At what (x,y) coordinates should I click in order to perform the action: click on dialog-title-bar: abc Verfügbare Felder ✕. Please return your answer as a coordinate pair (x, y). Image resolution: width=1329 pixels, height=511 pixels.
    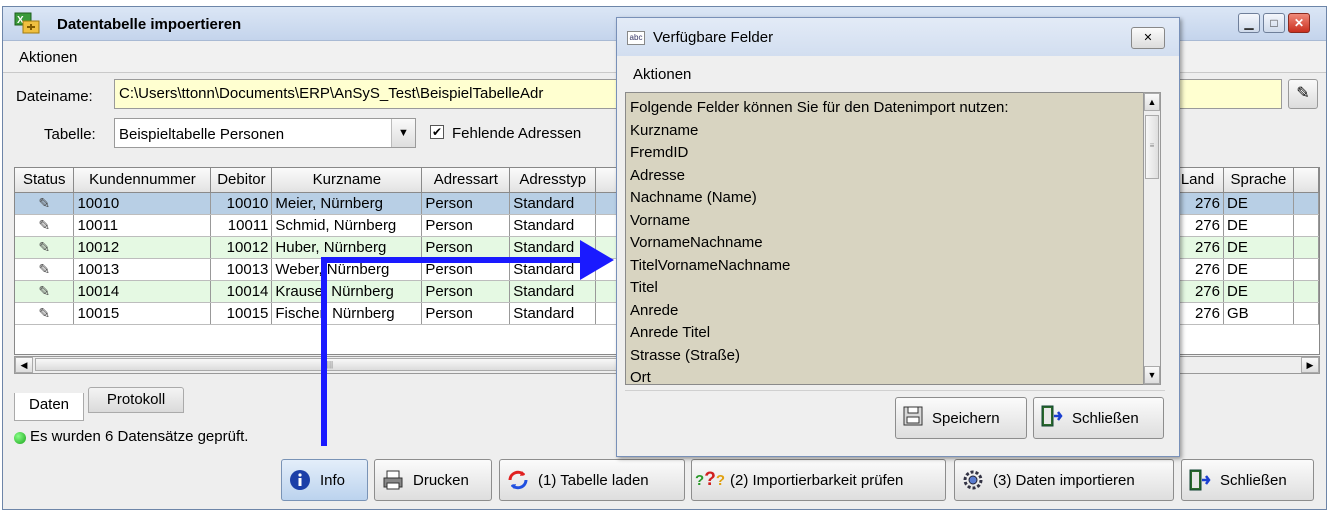
    Looking at the image, I should click on (898, 37).